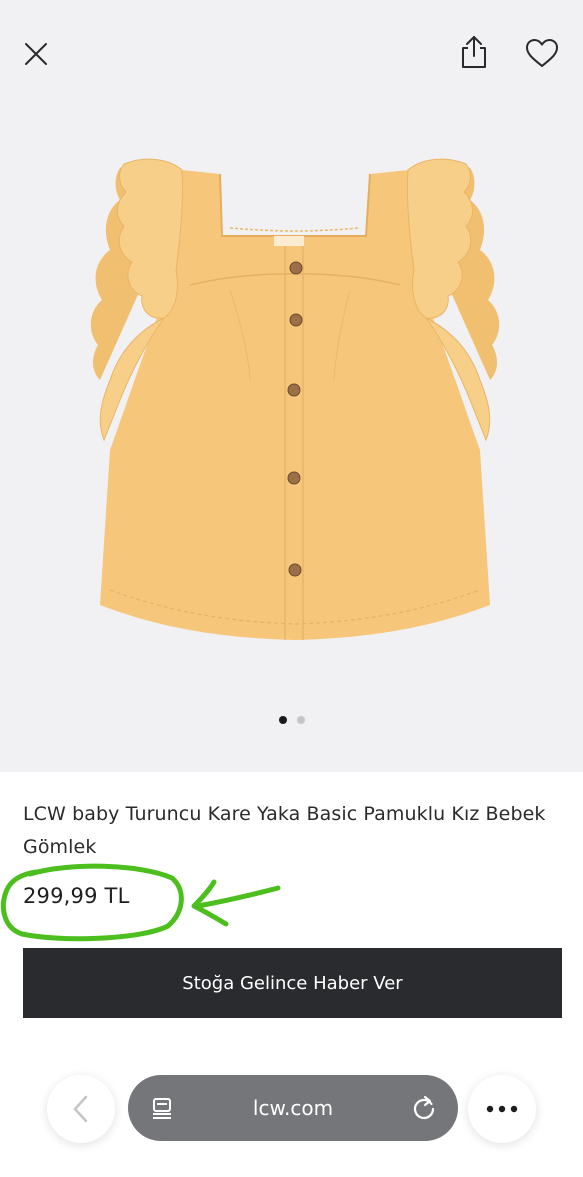 The image size is (583, 1177). What do you see at coordinates (292, 983) in the screenshot?
I see `notify-when-in-stock-button: Stoğa Gelince Haber Ver` at bounding box center [292, 983].